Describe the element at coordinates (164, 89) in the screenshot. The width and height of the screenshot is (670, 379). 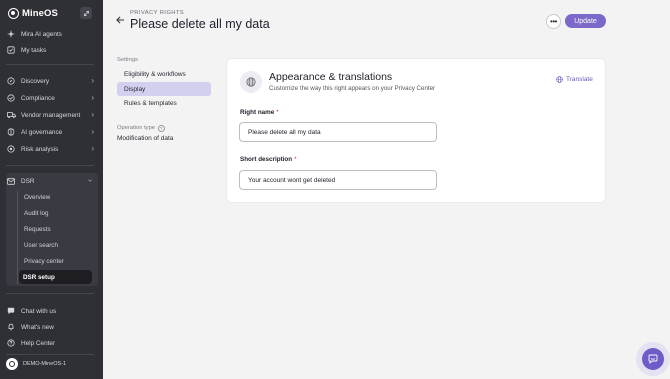
I see `settings-item-display: Display` at that location.